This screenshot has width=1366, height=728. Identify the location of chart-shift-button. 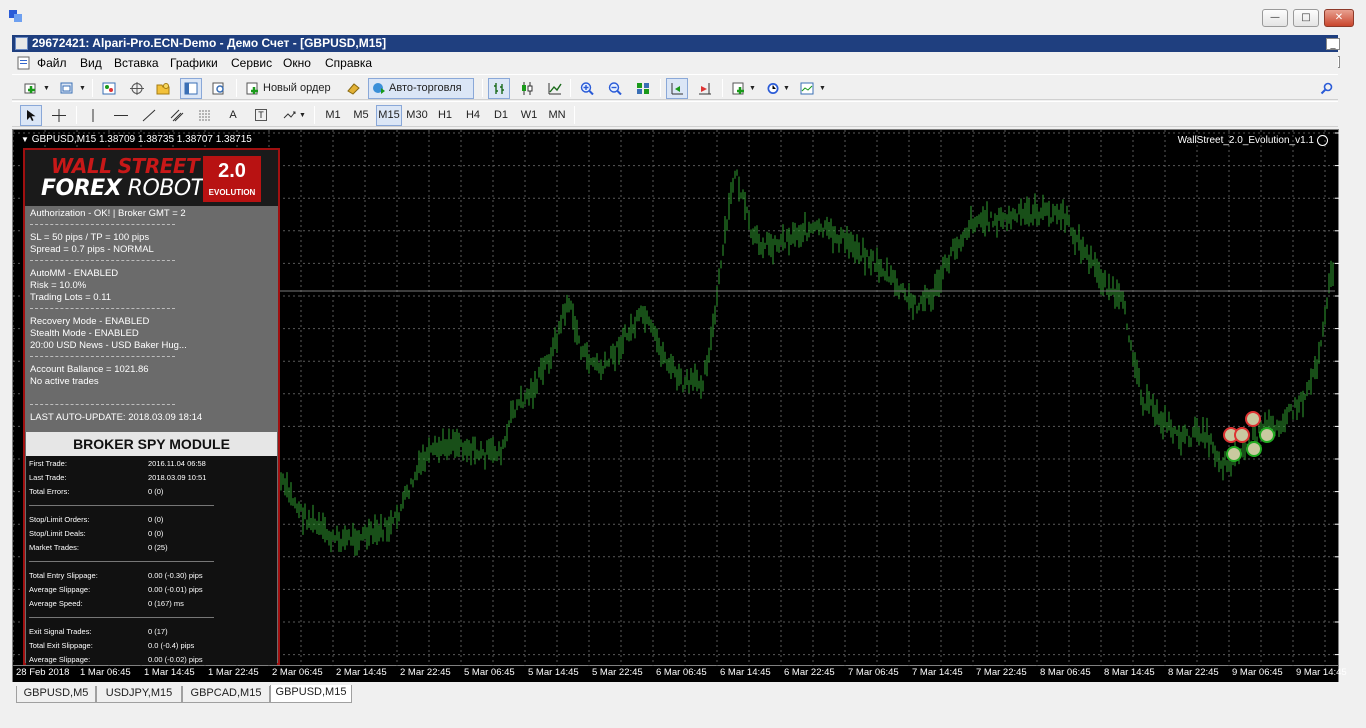
(677, 88).